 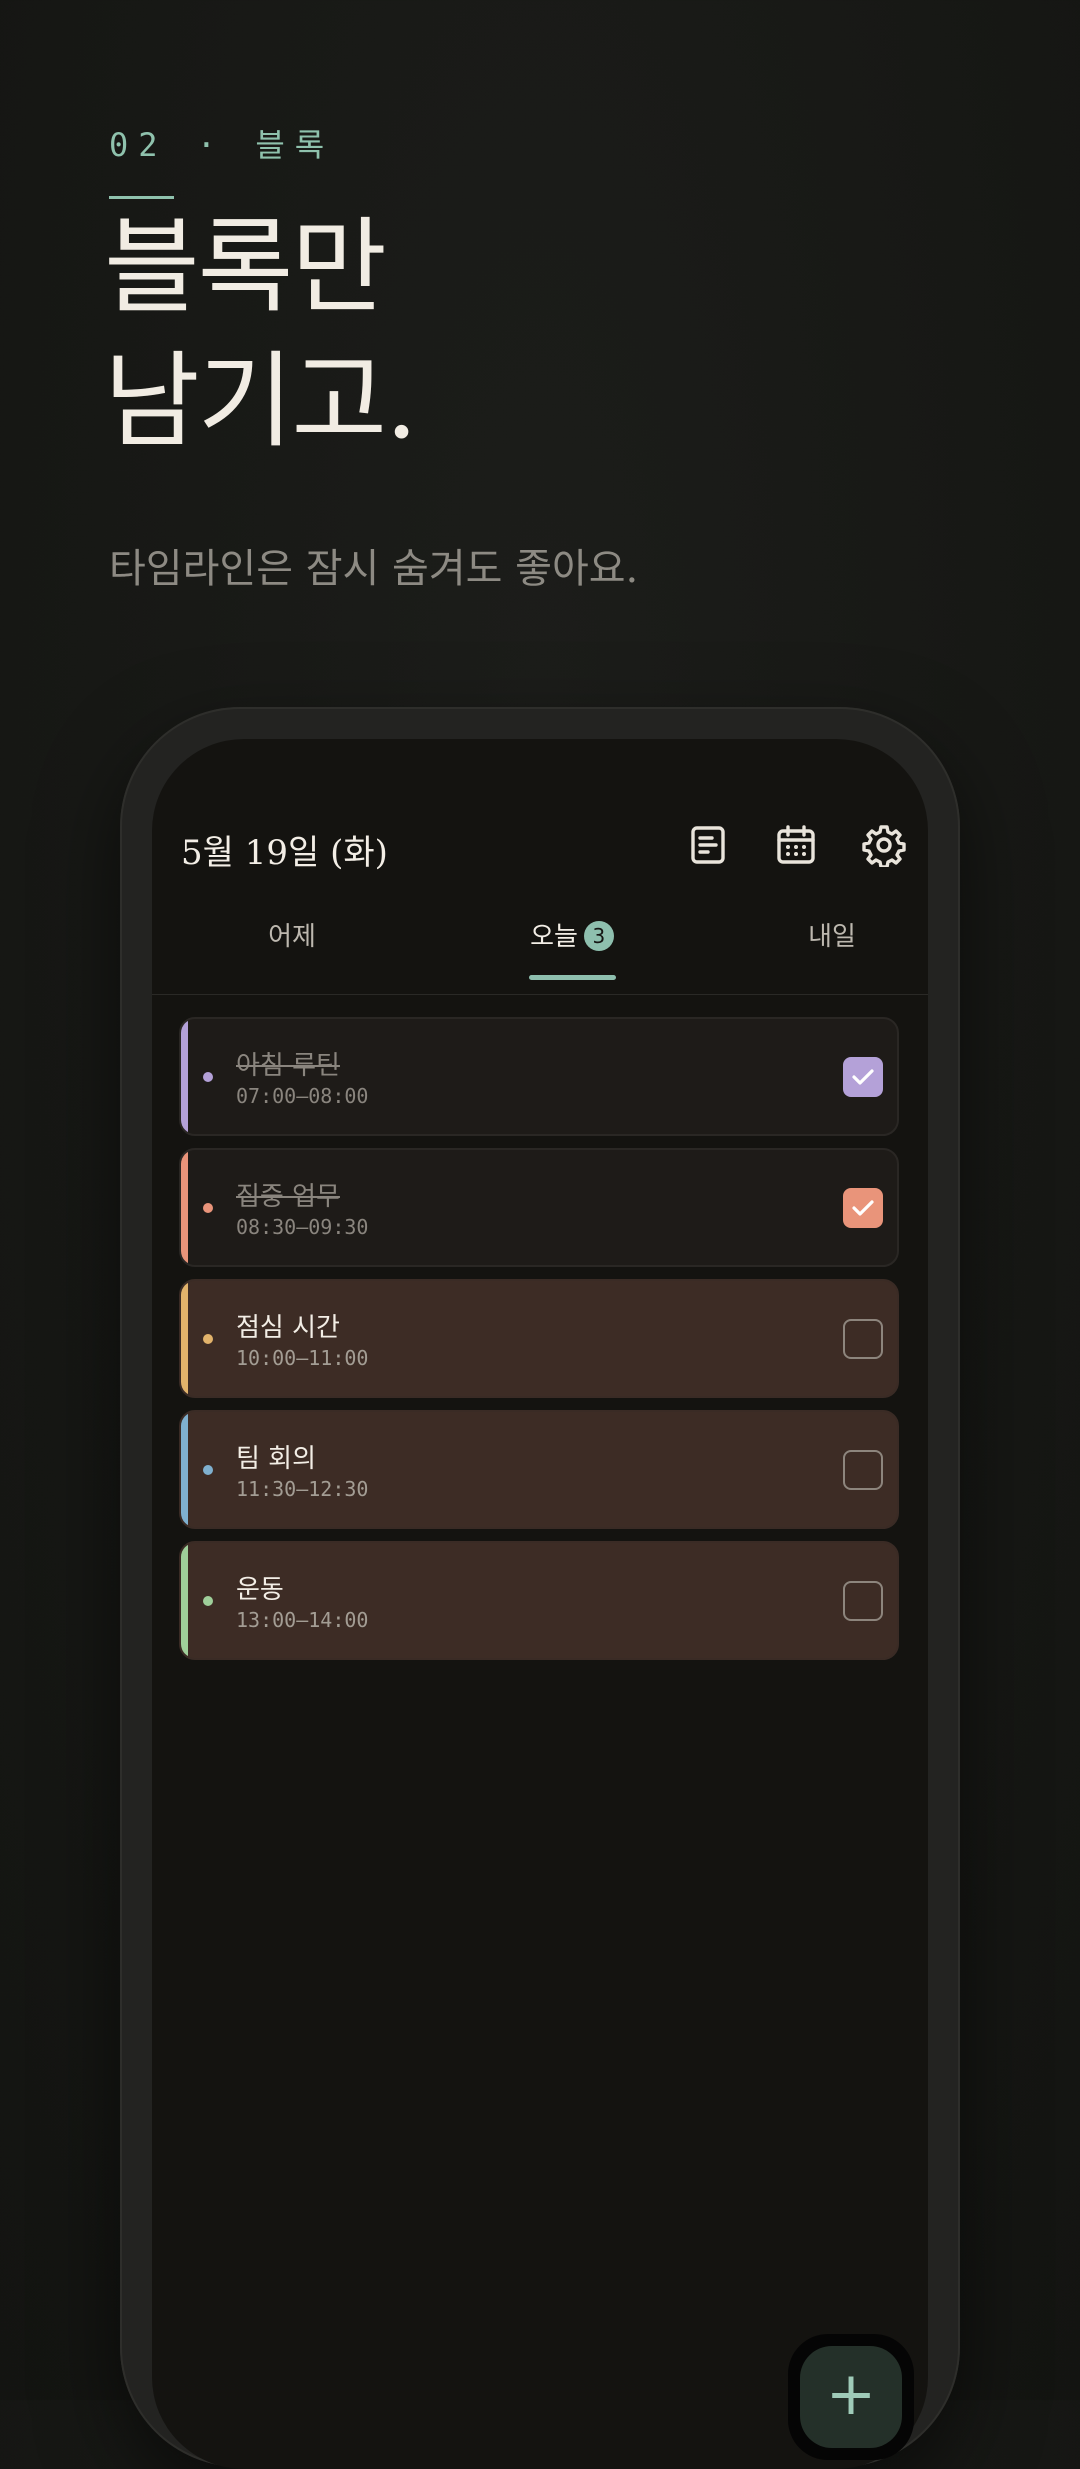 I want to click on headline: 블록만 남기고., so click(x=261, y=334).